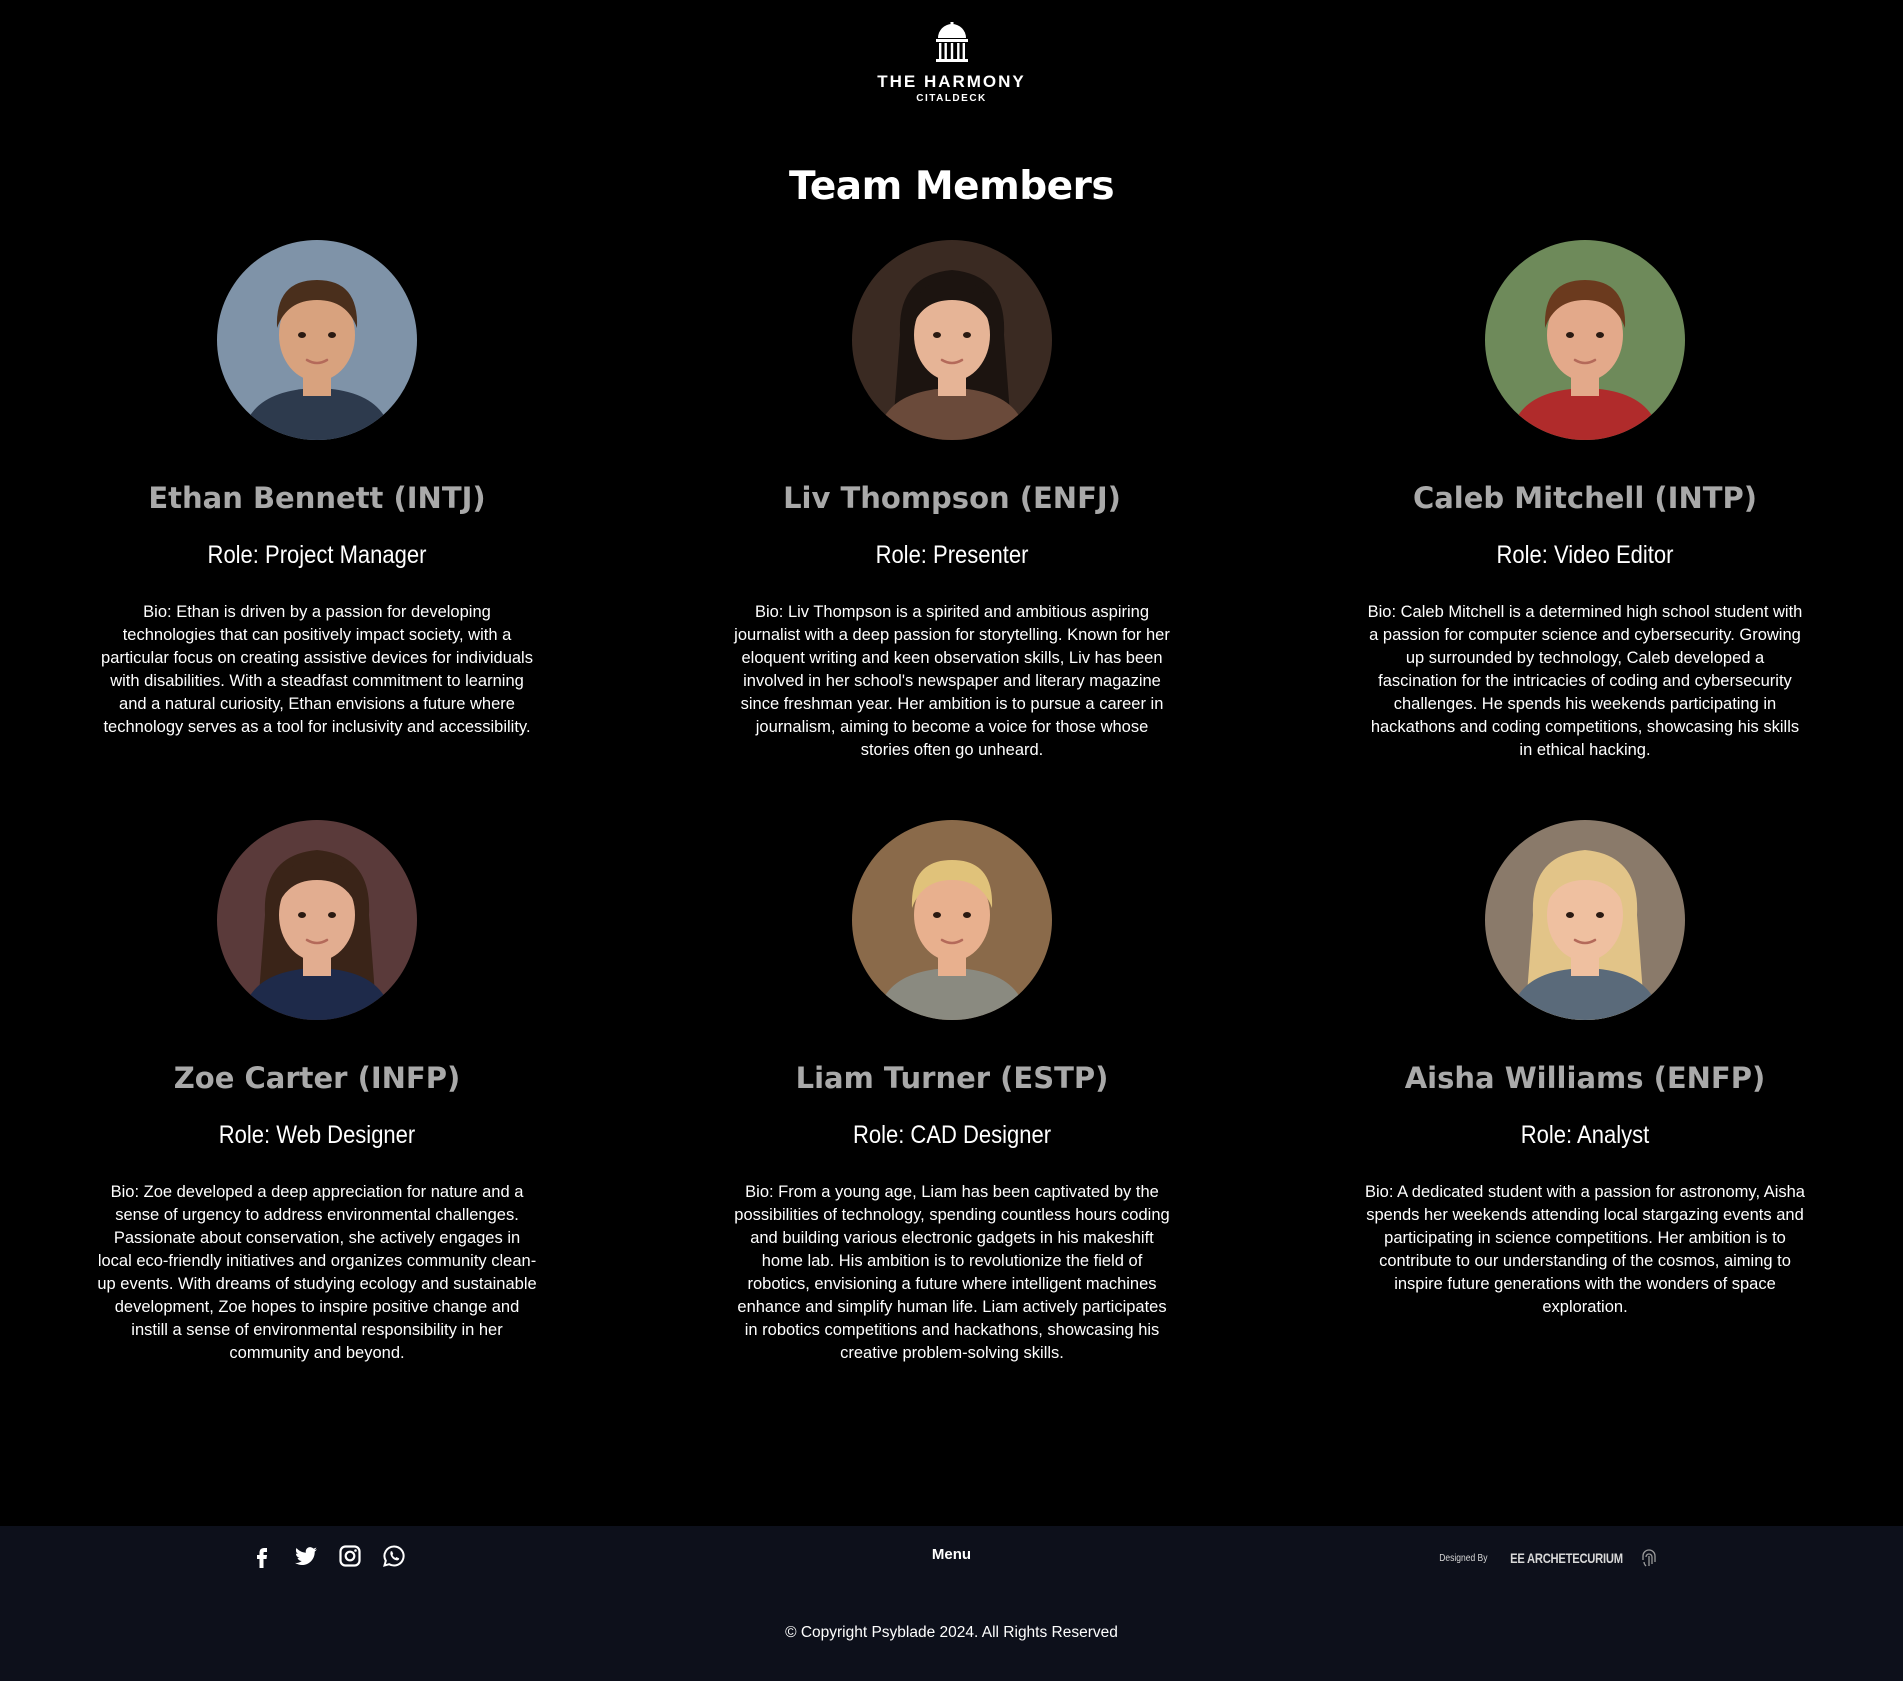 The width and height of the screenshot is (1903, 1681). What do you see at coordinates (306, 1556) in the screenshot?
I see `twitter-icon` at bounding box center [306, 1556].